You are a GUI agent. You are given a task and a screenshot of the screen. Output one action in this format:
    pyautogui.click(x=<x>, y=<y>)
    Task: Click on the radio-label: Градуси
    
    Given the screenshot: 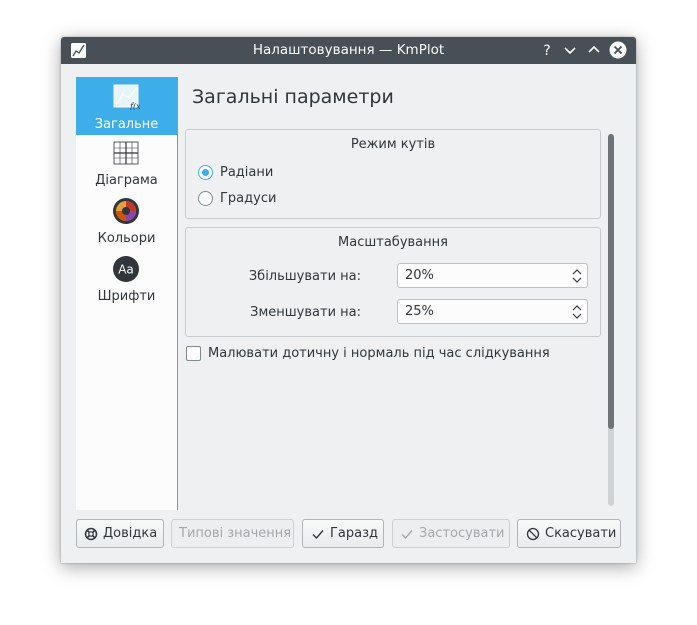 What is the action you would take?
    pyautogui.click(x=248, y=198)
    